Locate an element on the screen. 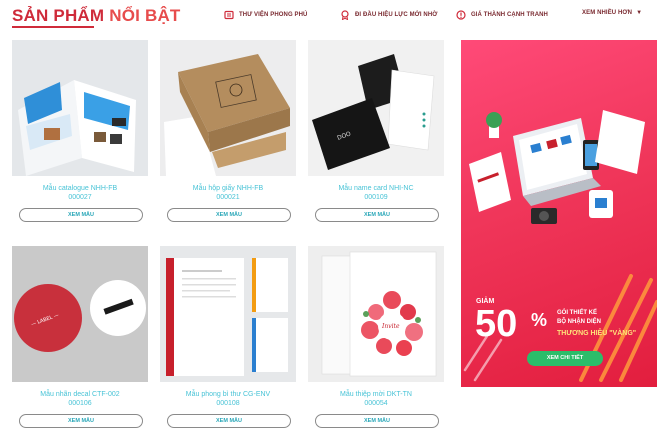 This screenshot has height=437, width=659. view-details-button: XEM CHI TIẾT is located at coordinates (565, 358).